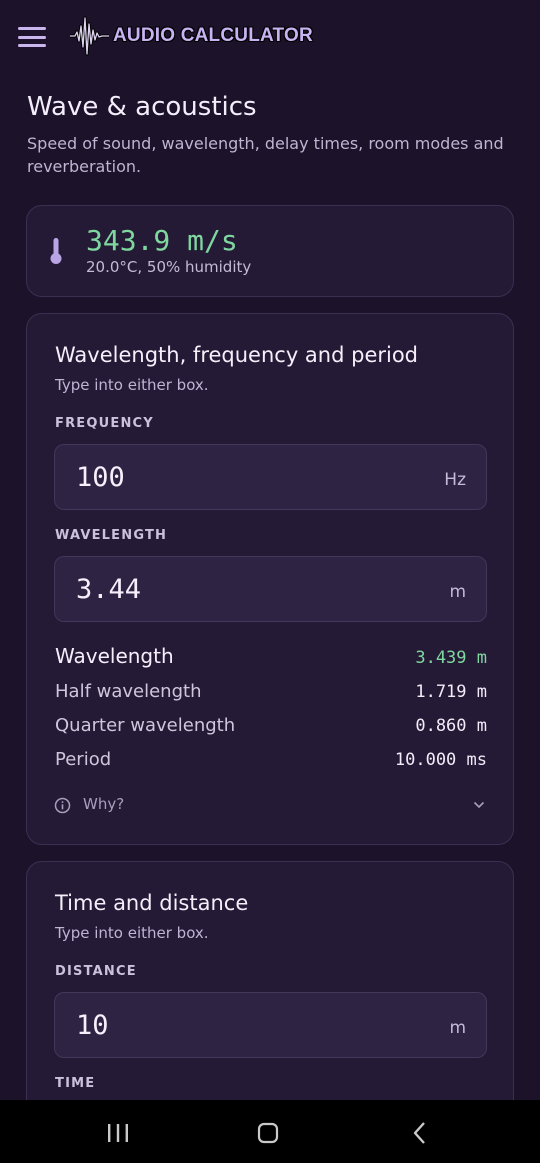 The width and height of the screenshot is (540, 1163). I want to click on result-value: 1.719 m, so click(451, 692).